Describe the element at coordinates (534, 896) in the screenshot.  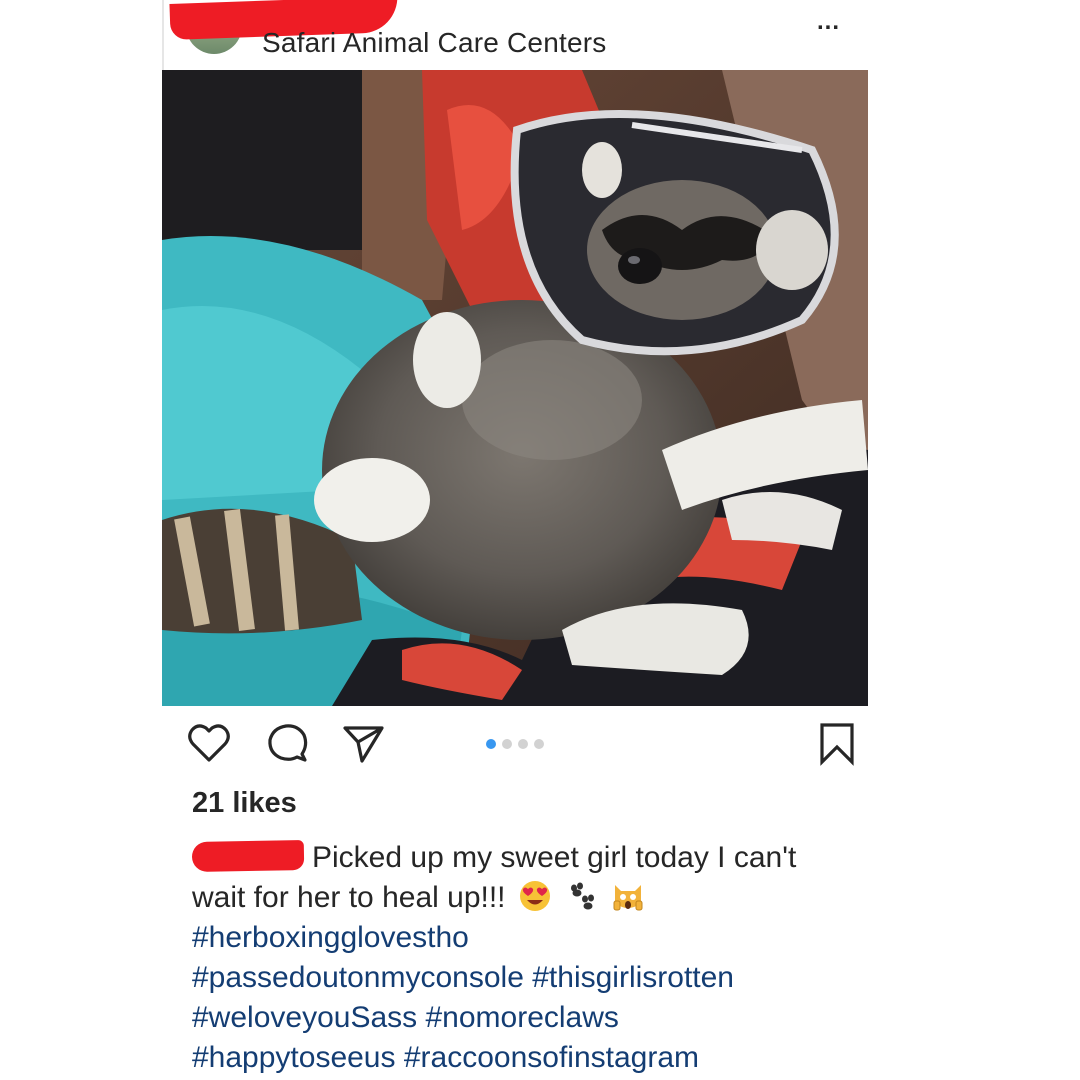
I see `heart-eyes-emoji` at that location.